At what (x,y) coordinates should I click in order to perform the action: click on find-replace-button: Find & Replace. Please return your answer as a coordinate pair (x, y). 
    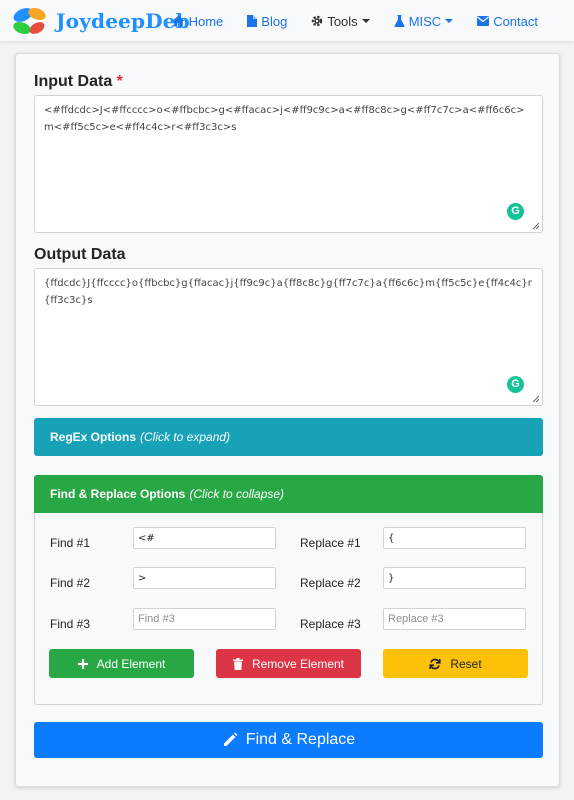
    Looking at the image, I should click on (288, 740).